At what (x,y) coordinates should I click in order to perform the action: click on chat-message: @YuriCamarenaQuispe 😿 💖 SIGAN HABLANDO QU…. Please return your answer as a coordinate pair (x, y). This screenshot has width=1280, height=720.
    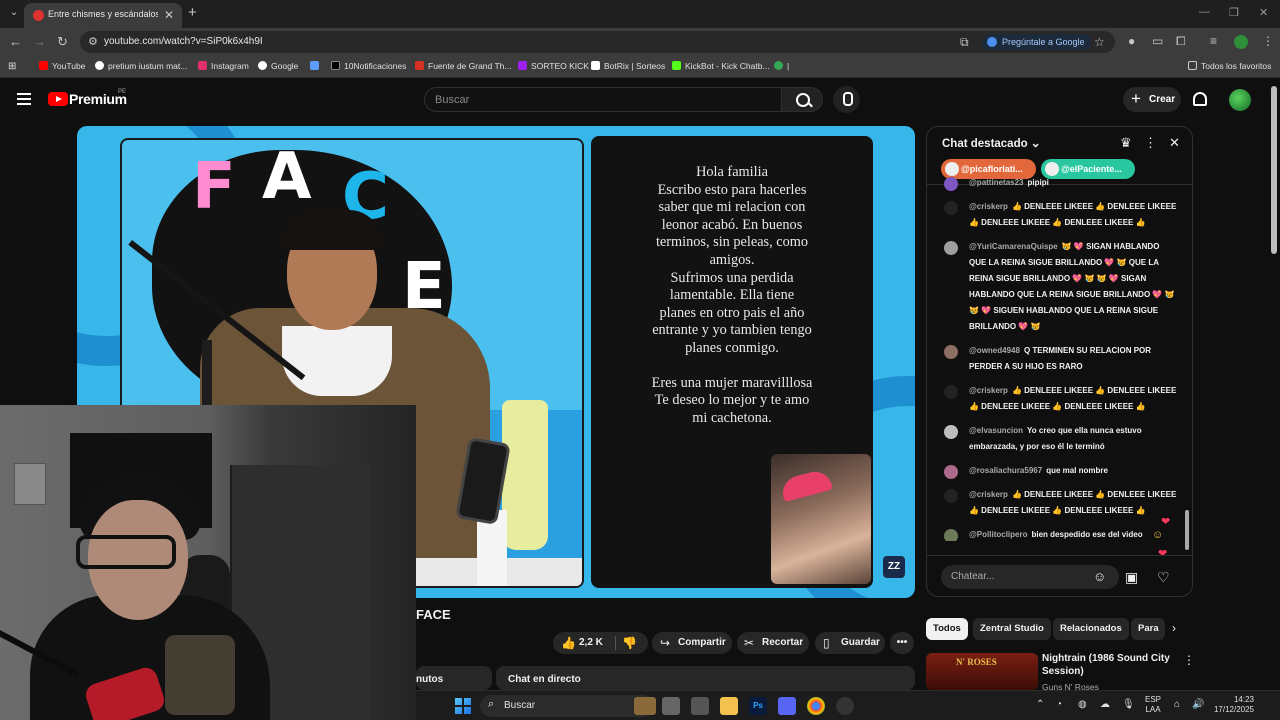
    Looking at the image, I should click on (1056, 287).